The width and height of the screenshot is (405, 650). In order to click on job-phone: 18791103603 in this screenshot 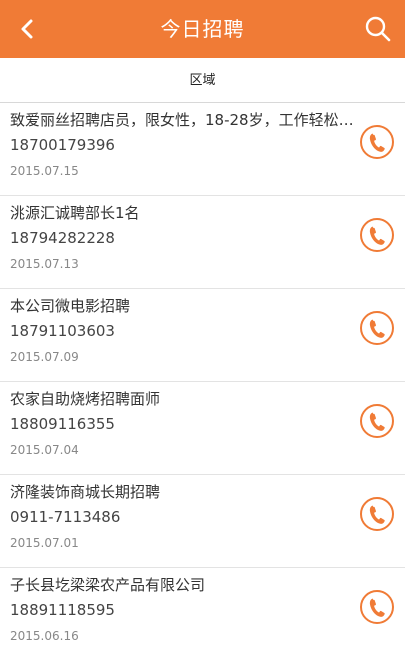, I will do `click(62, 331)`.